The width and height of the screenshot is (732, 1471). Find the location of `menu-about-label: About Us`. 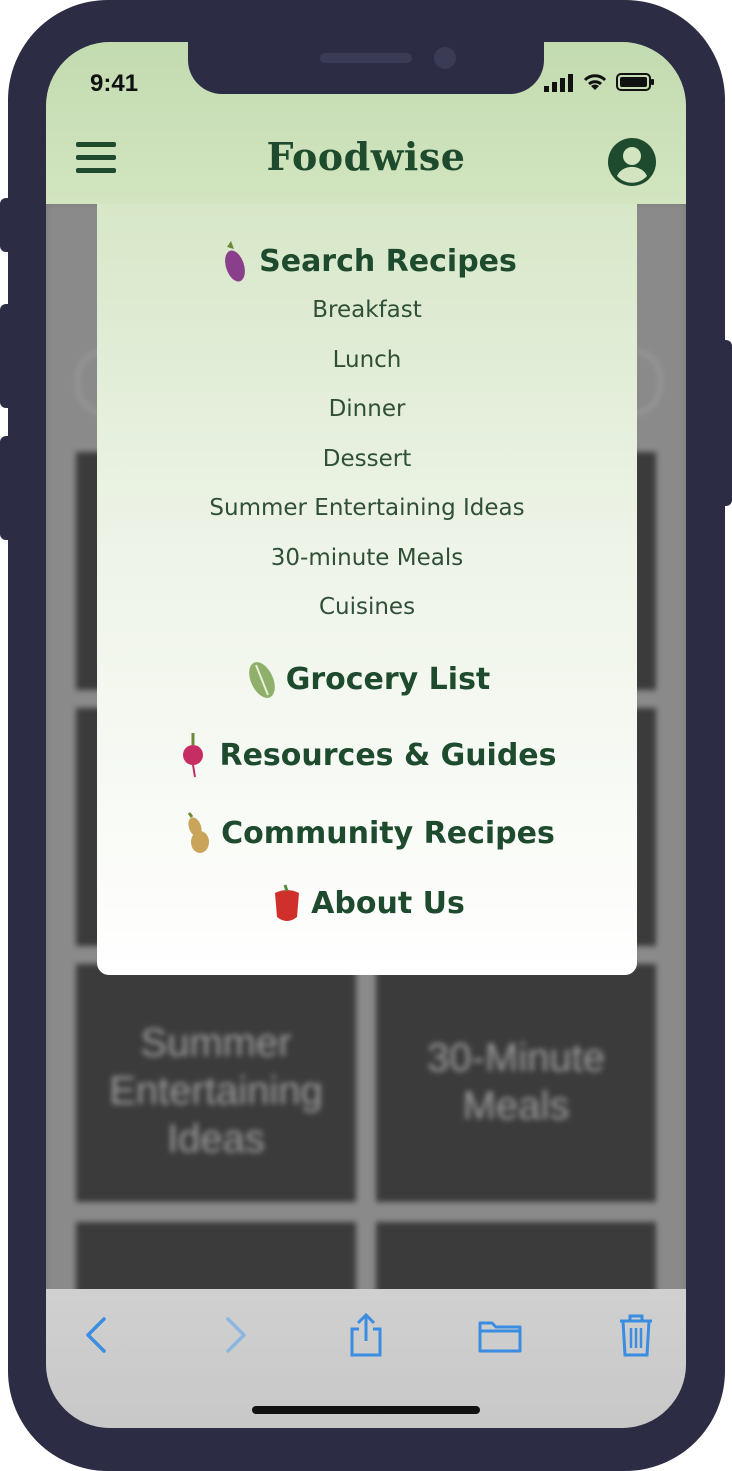

menu-about-label: About Us is located at coordinates (388, 903).